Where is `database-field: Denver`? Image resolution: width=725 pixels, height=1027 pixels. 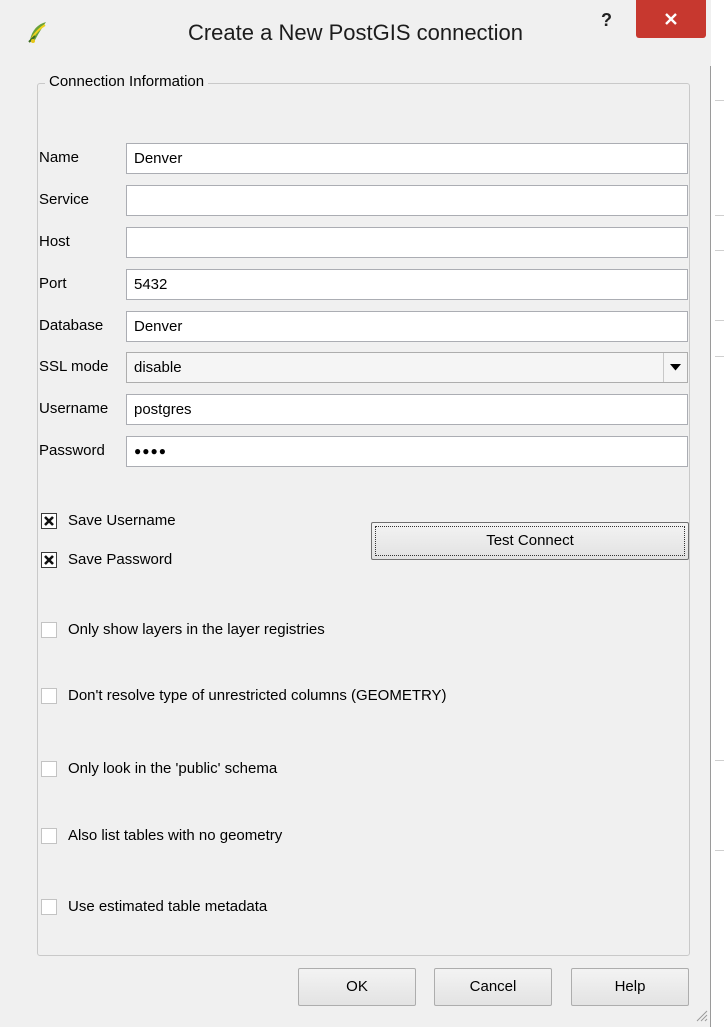 database-field: Denver is located at coordinates (407, 326).